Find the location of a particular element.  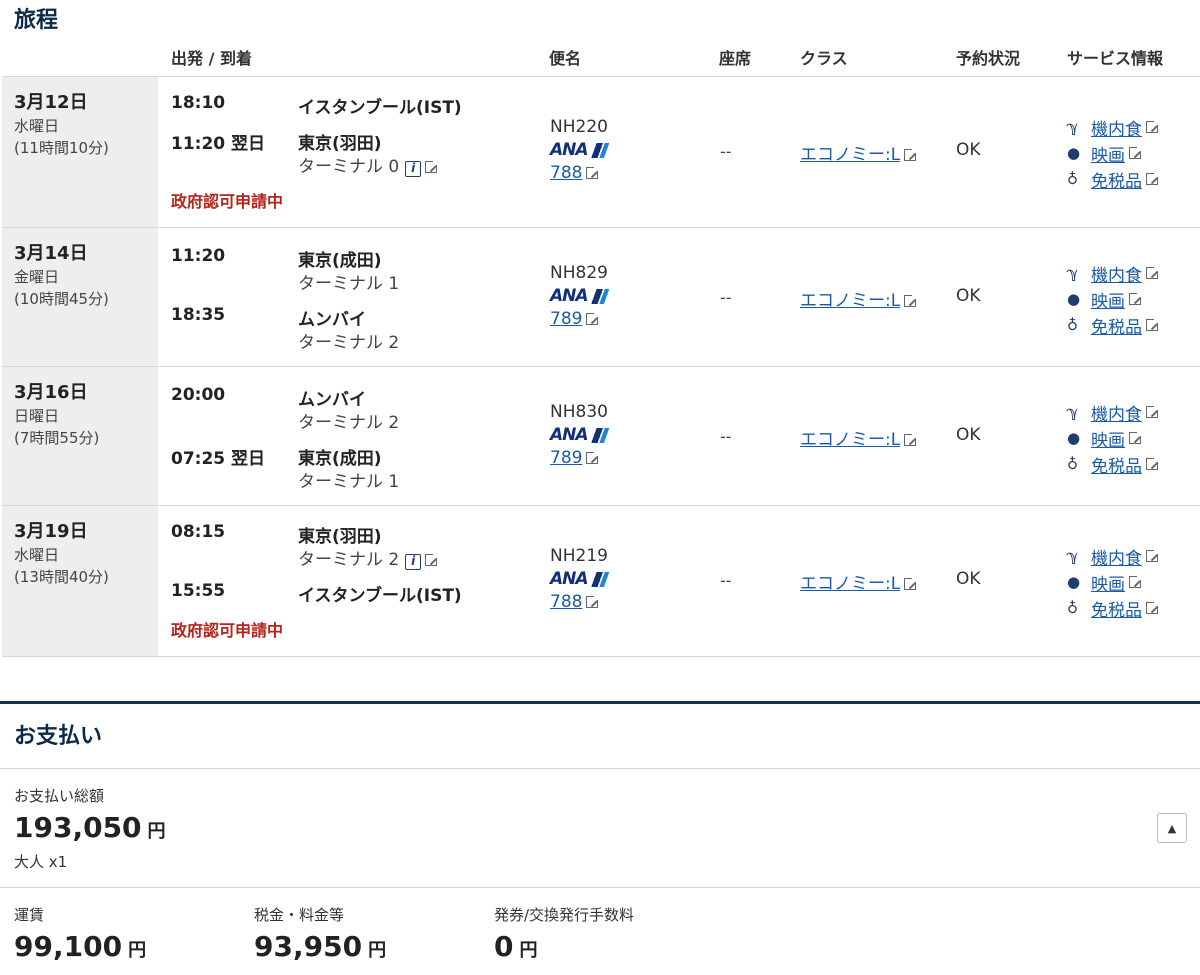

header-depart-arrive: 出発 / 到着 is located at coordinates (211, 58).